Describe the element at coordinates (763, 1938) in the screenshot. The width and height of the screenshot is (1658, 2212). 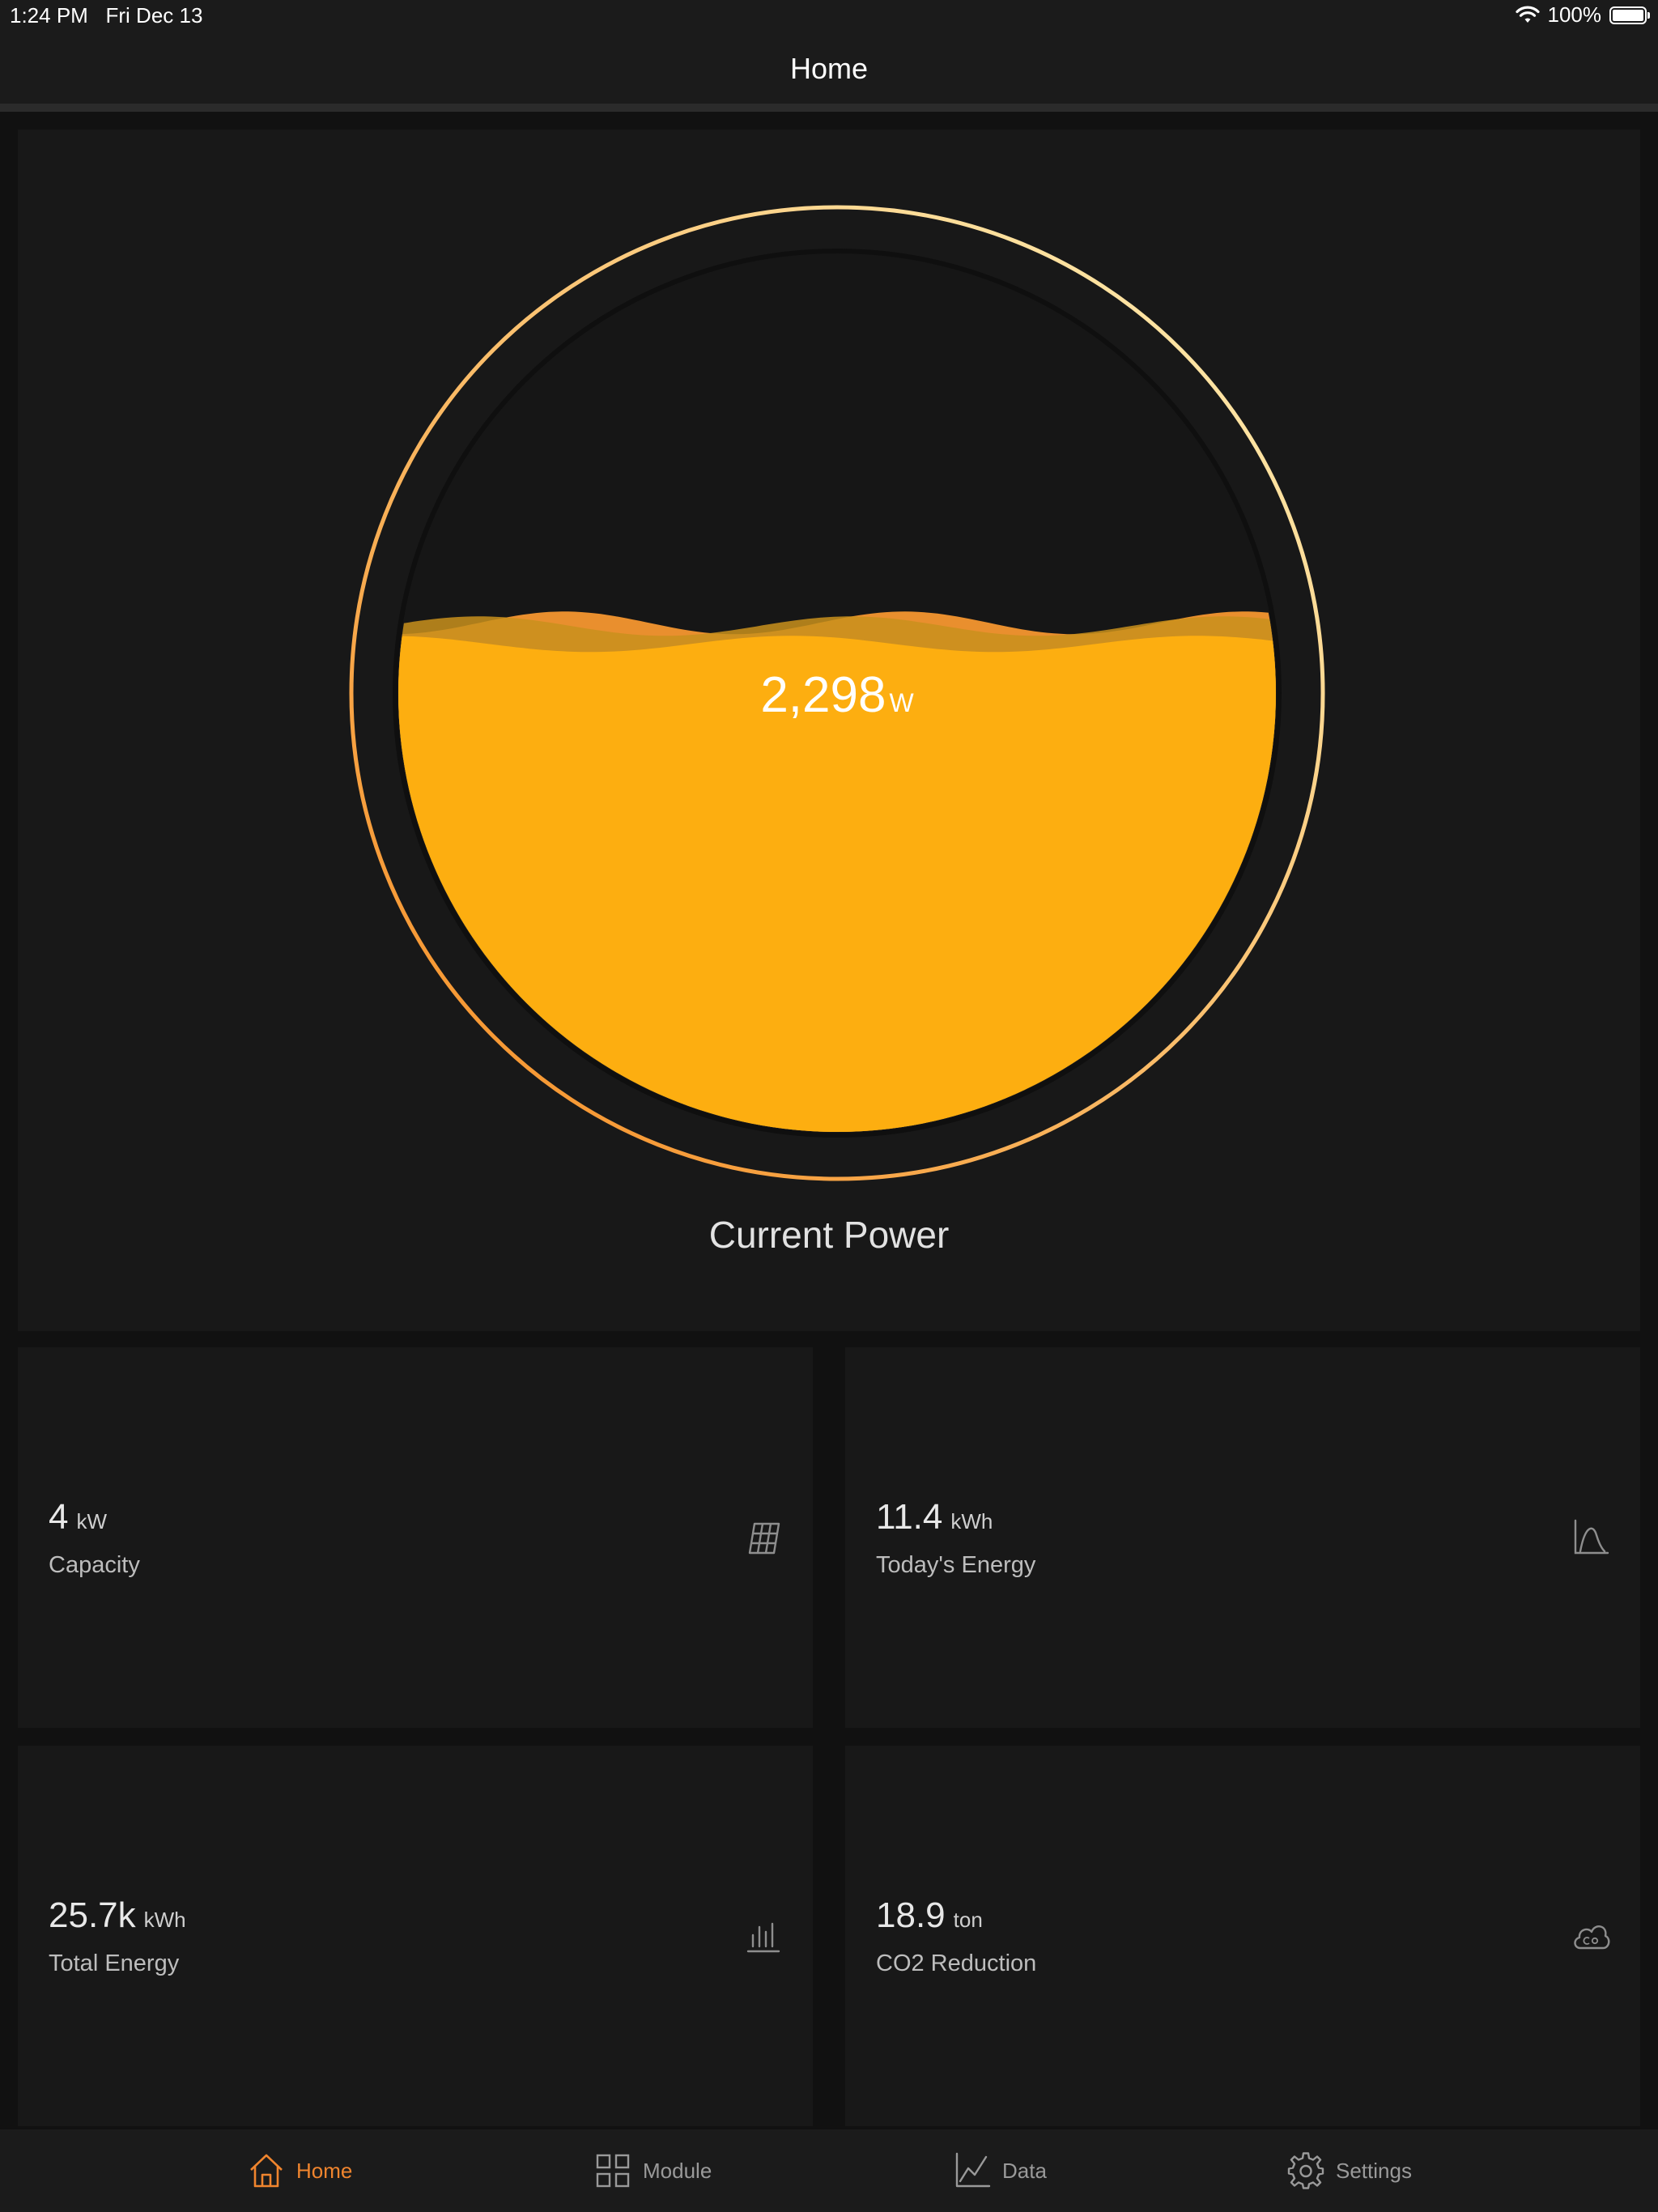
I see `bar-chart-icon` at that location.